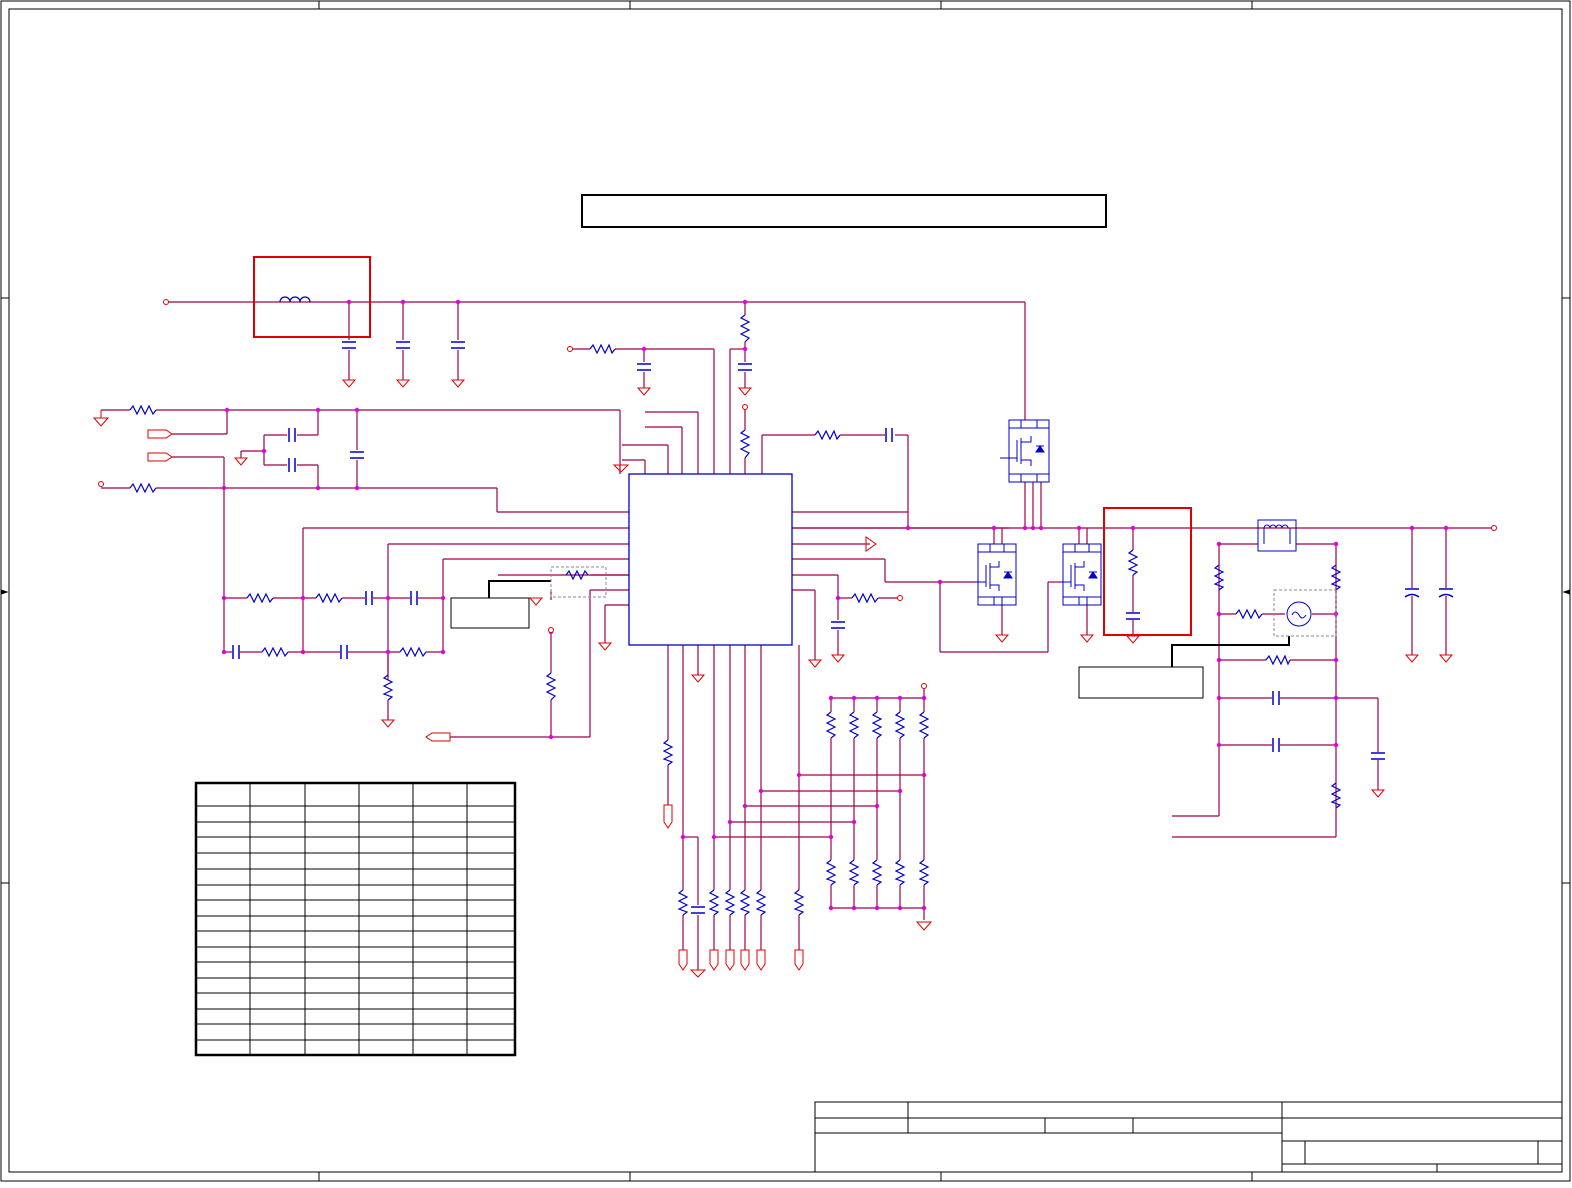 This screenshot has height=1188, width=1572. Describe the element at coordinates (889, 623) in the screenshot. I see `black-leaders` at that location.